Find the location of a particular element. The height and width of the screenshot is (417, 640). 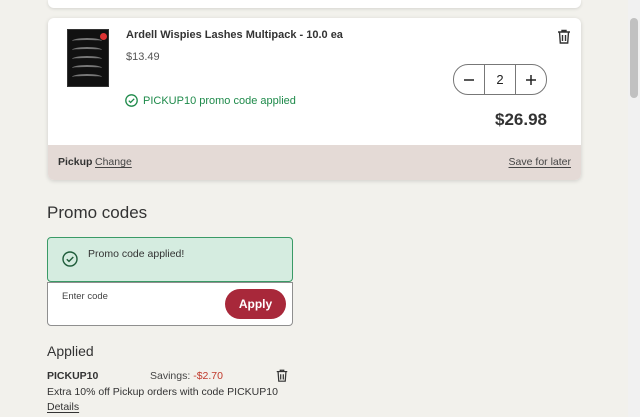

remove-item-button is located at coordinates (564, 36).